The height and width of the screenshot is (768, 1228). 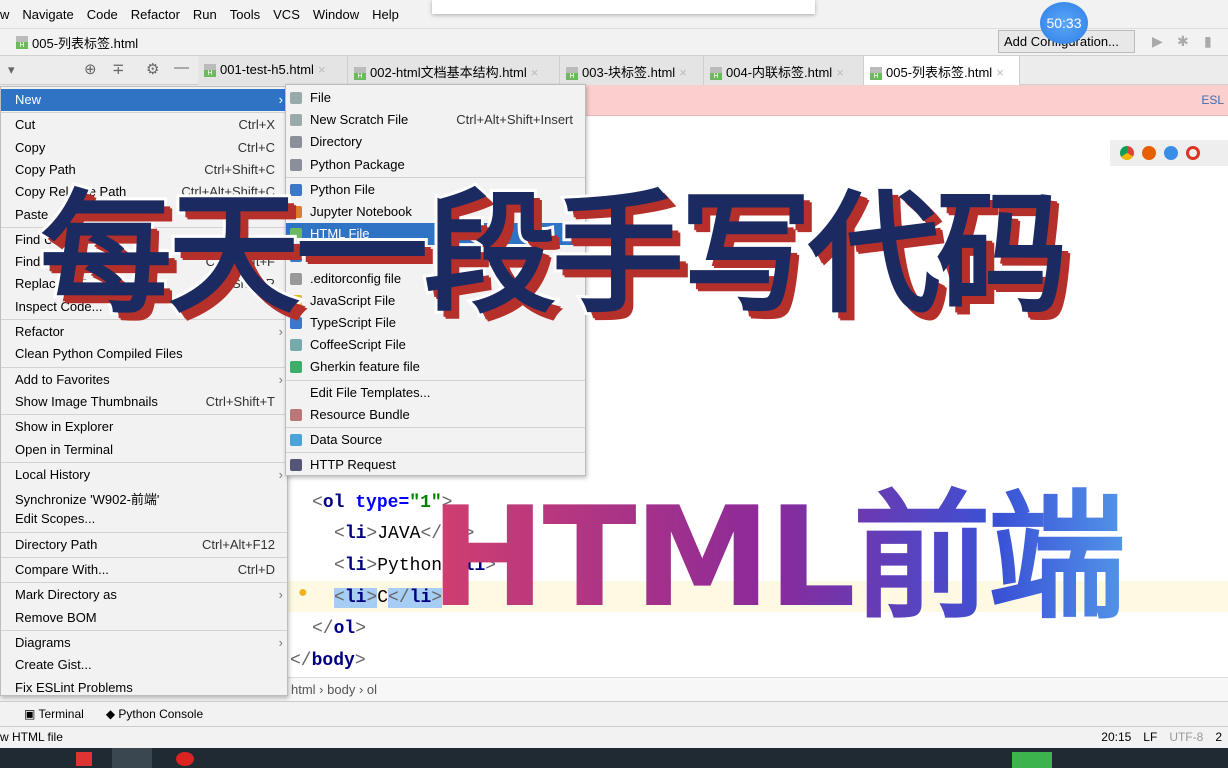 What do you see at coordinates (303, 593) in the screenshot?
I see `lightbulb-icon: ●` at bounding box center [303, 593].